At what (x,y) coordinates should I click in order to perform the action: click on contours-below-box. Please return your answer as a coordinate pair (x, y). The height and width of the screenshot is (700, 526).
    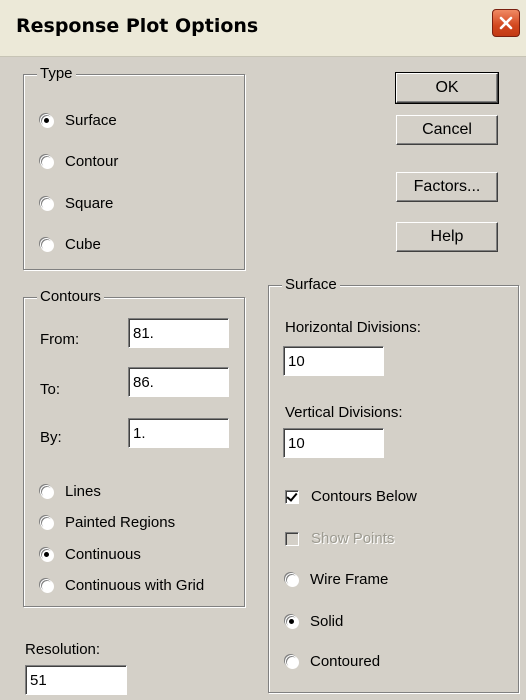
    Looking at the image, I should click on (292, 496).